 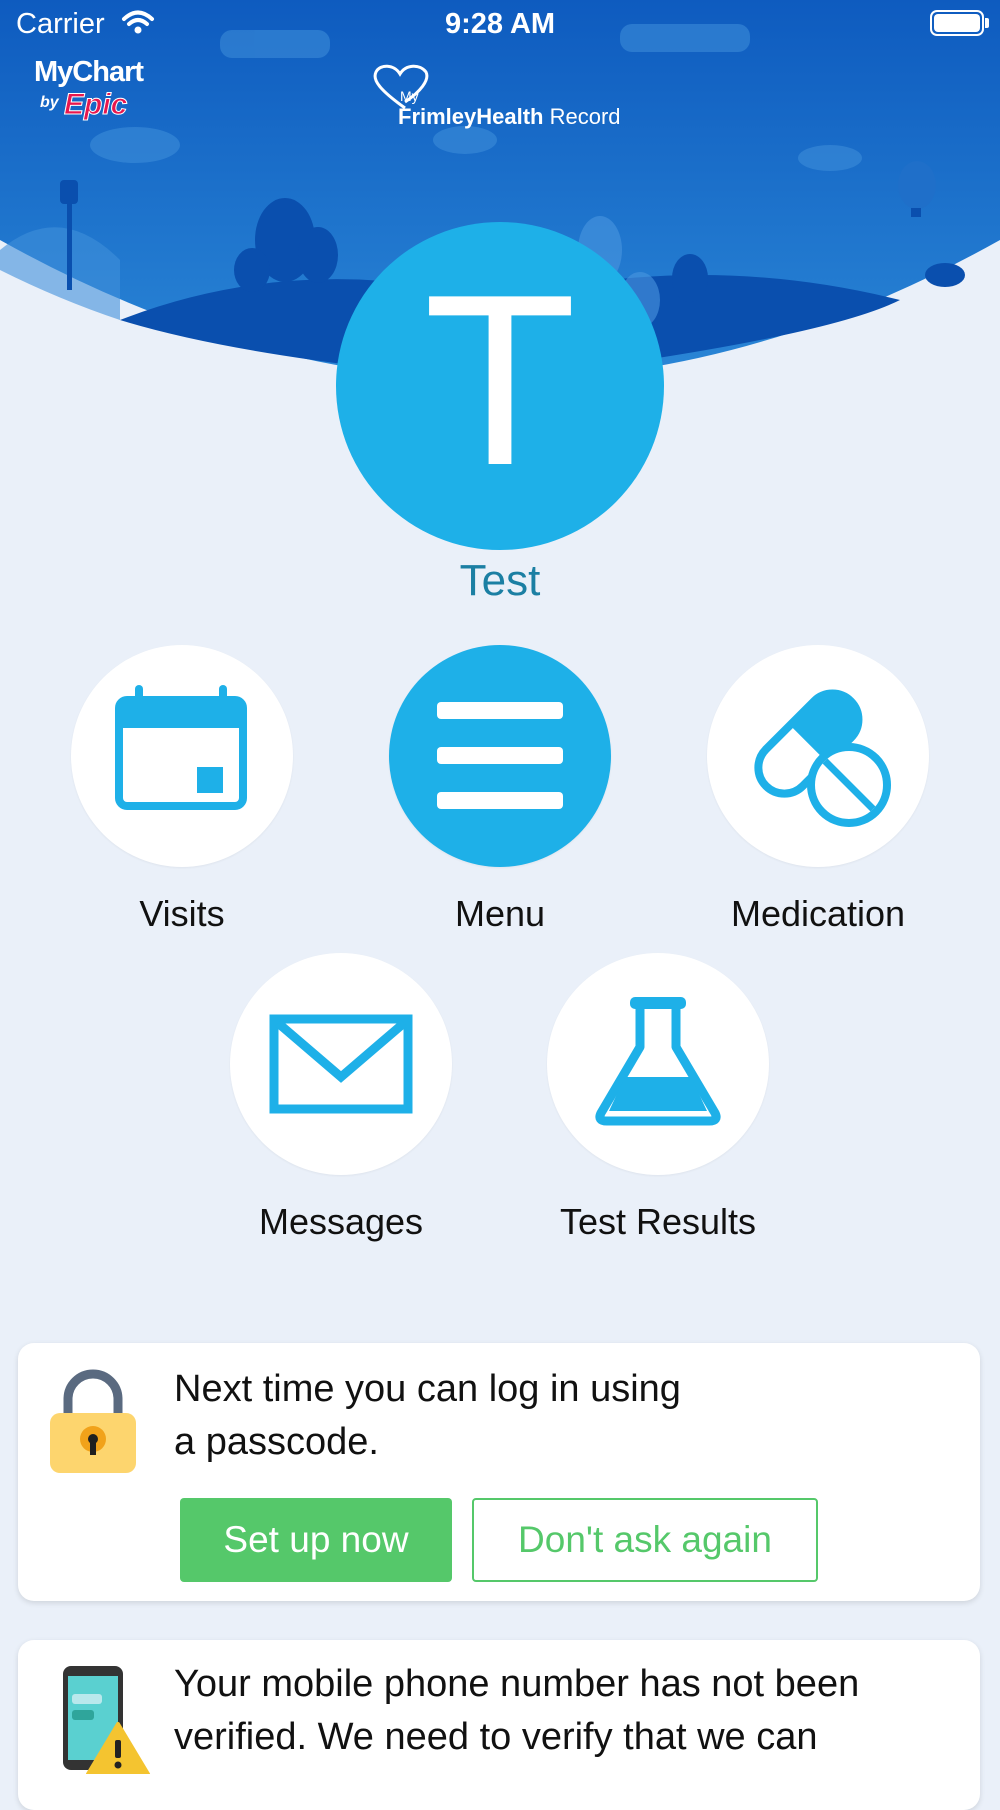 I want to click on battery-icon, so click(x=957, y=23).